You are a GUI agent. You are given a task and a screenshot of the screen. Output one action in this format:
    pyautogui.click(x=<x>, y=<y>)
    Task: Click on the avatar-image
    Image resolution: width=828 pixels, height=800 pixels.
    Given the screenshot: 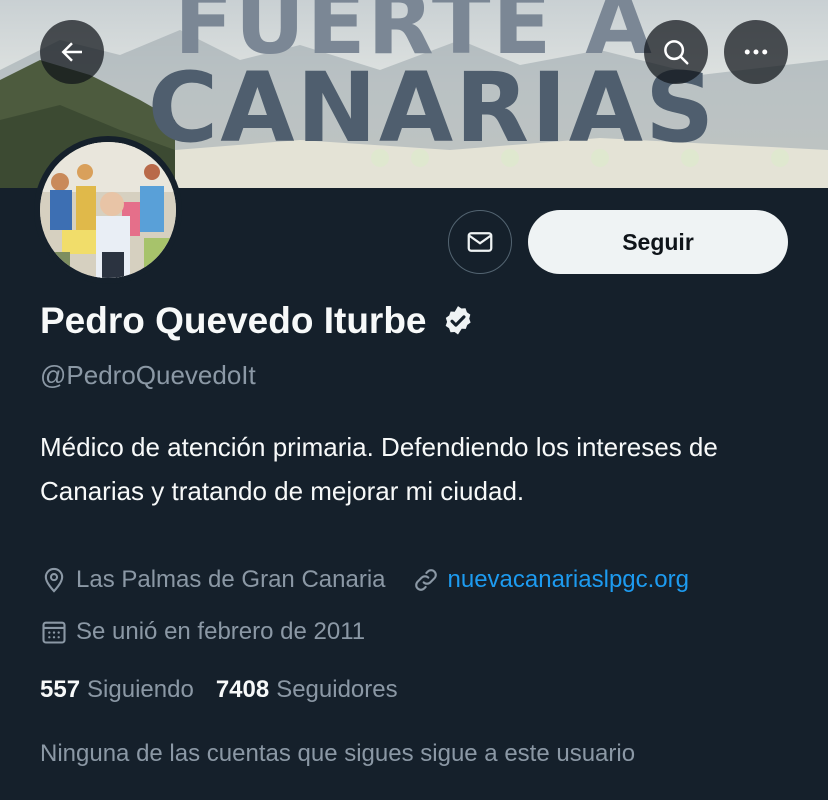 What is the action you would take?
    pyautogui.click(x=108, y=210)
    